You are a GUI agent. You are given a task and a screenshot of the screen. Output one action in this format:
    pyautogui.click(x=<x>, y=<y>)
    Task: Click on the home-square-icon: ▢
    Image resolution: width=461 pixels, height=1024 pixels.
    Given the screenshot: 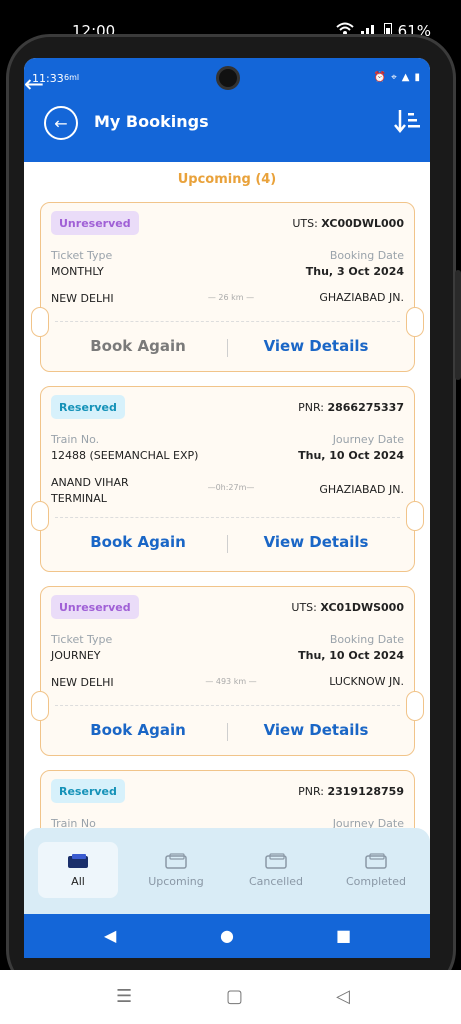 What is the action you would take?
    pyautogui.click(x=234, y=996)
    